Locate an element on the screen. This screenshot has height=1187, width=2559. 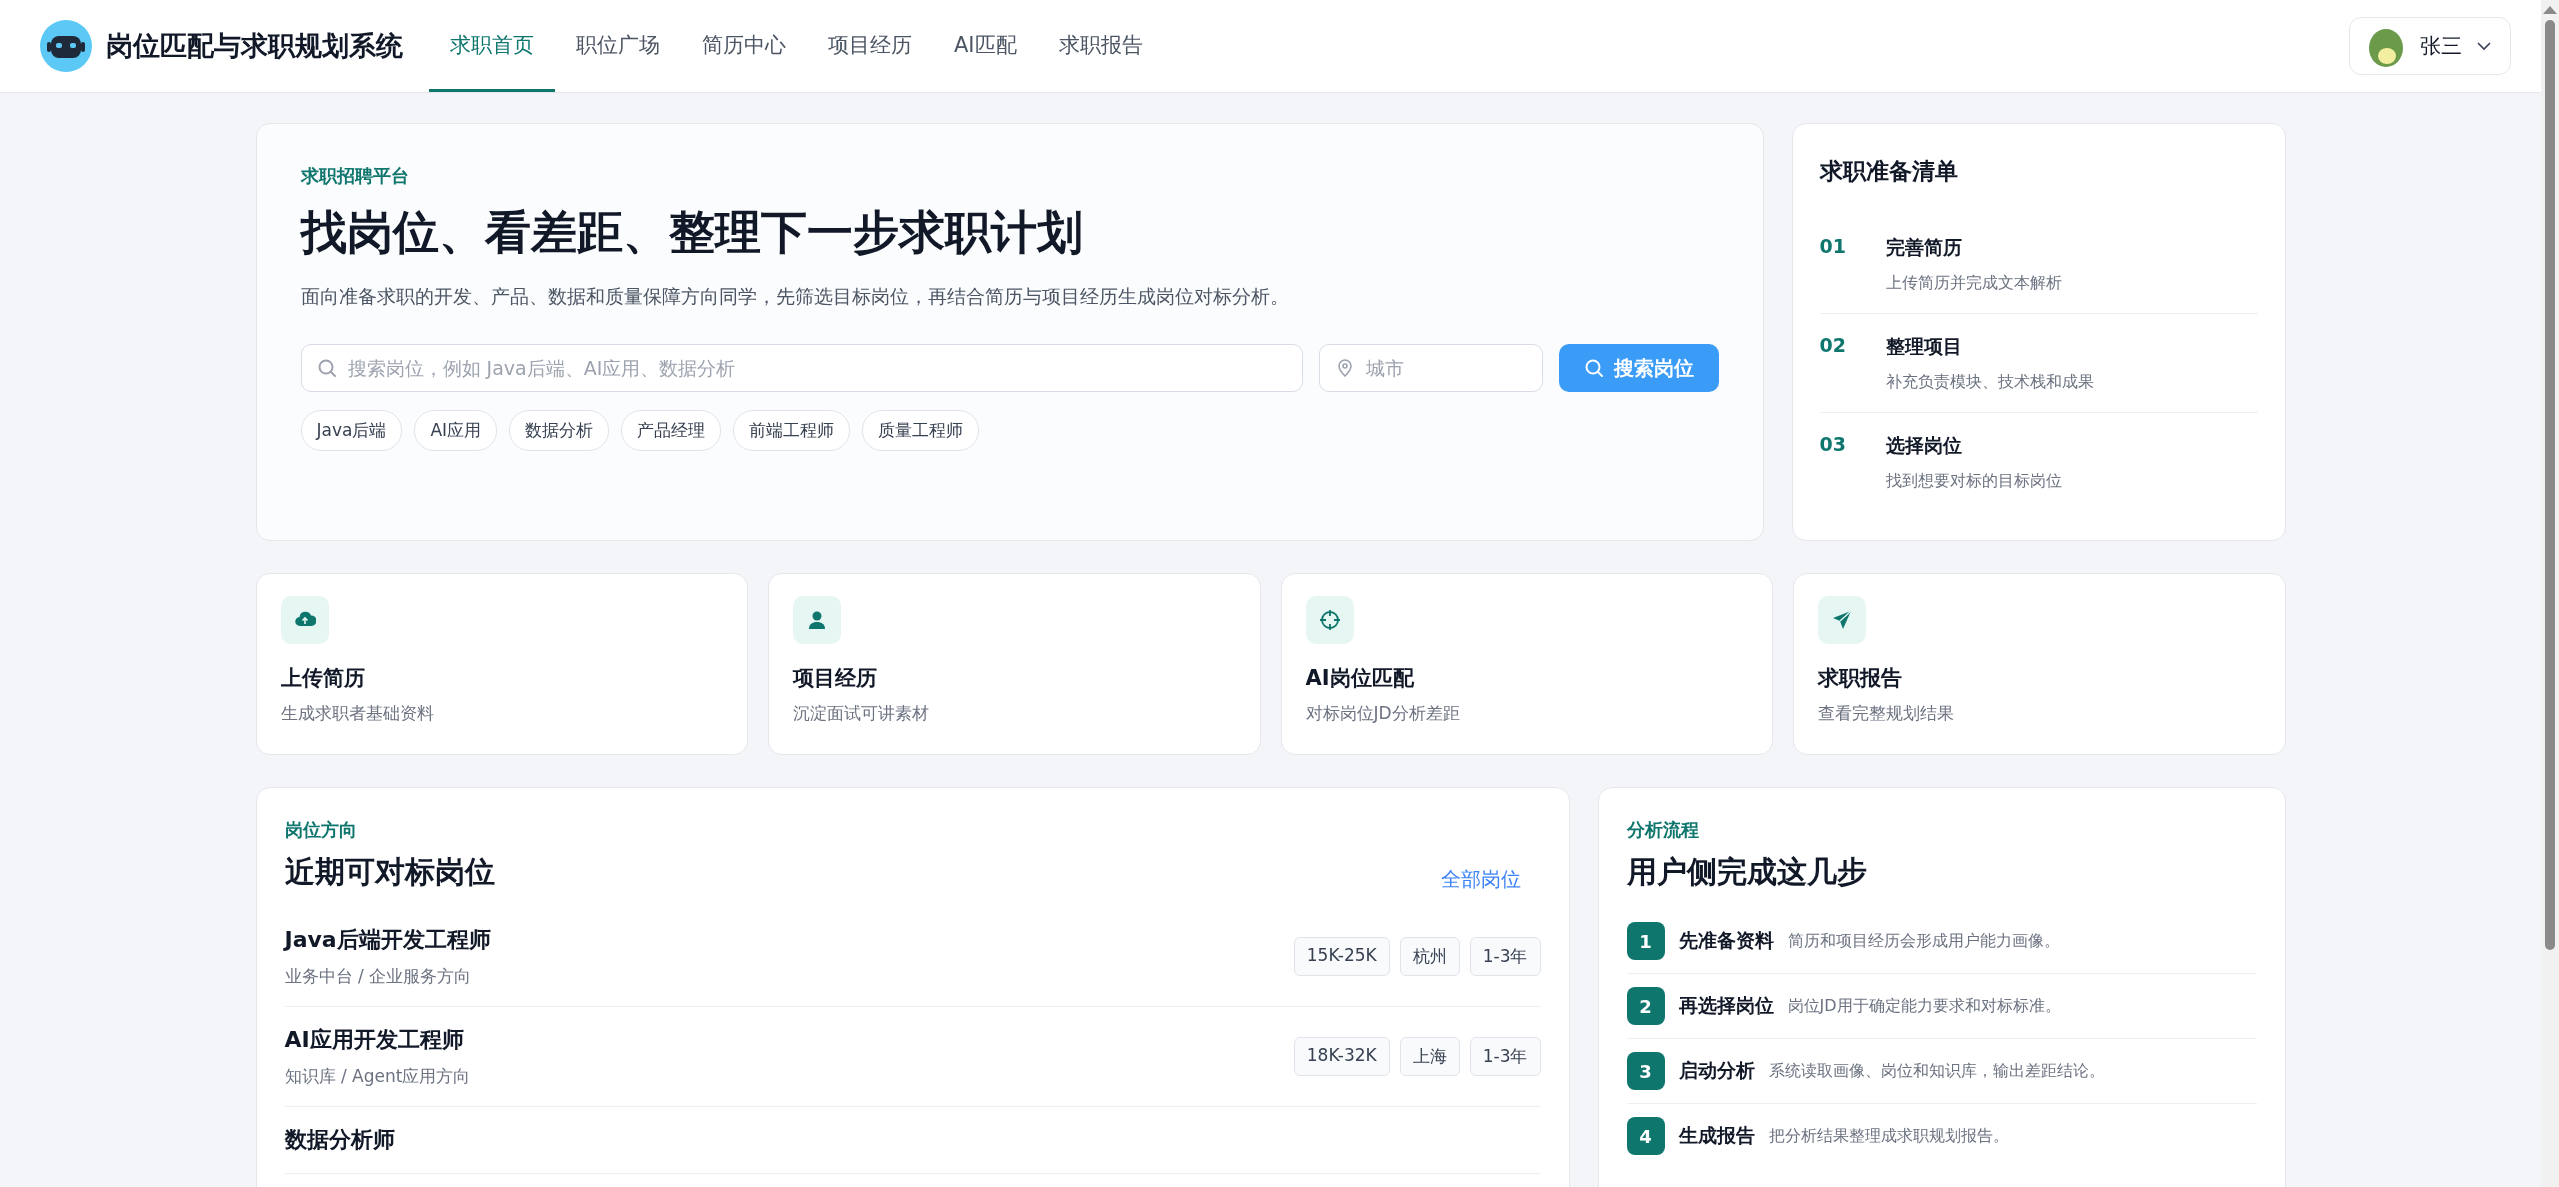
job-title: 数据分析师 is located at coordinates (339, 1140).